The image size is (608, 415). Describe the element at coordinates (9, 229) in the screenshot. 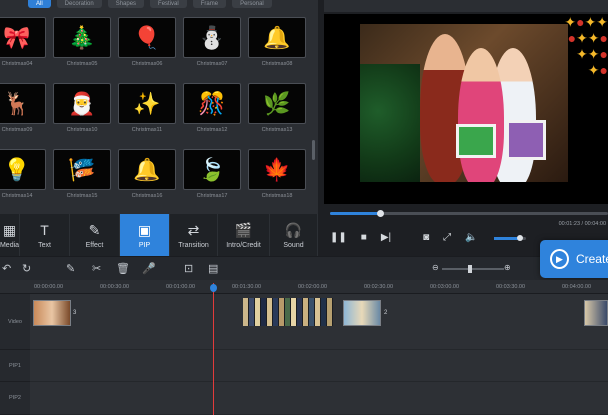

I see `media-icon: ▦` at that location.